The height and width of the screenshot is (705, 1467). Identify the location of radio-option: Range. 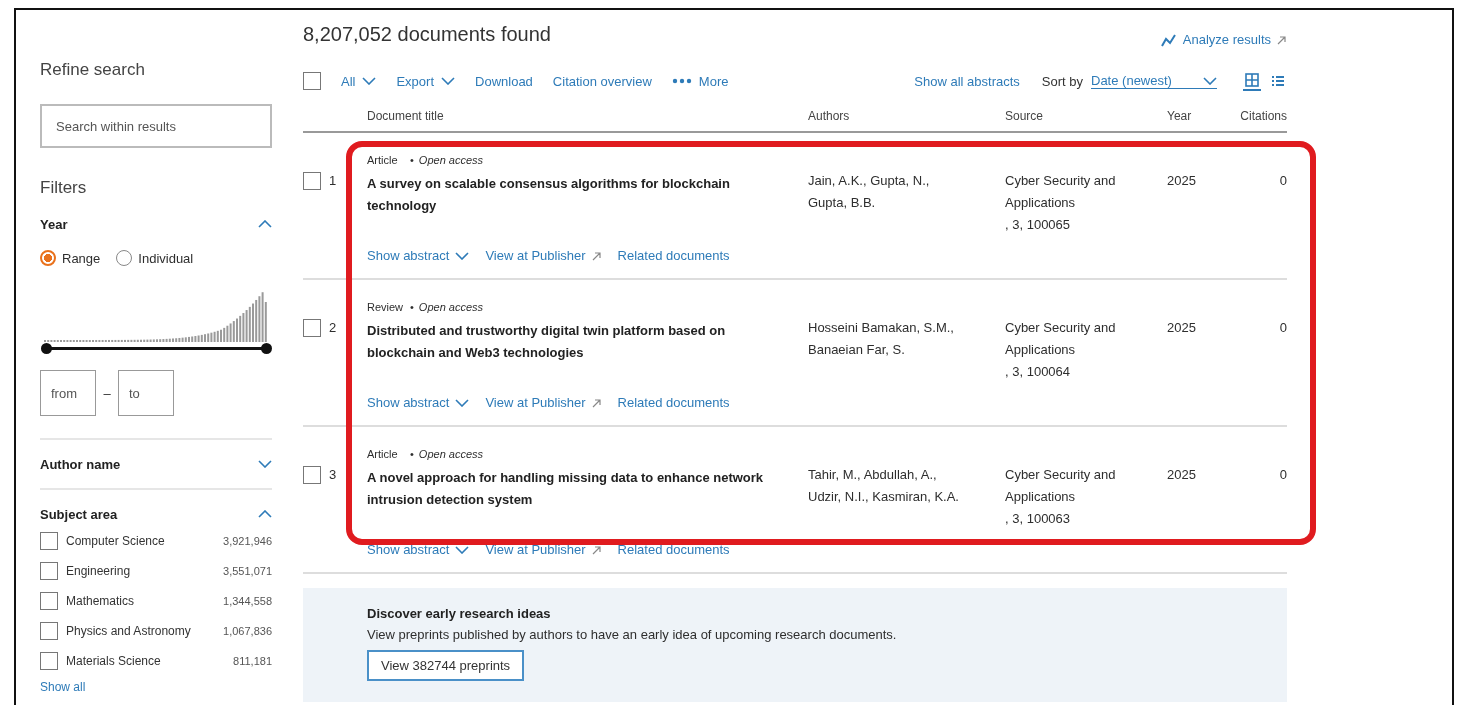
(70, 258).